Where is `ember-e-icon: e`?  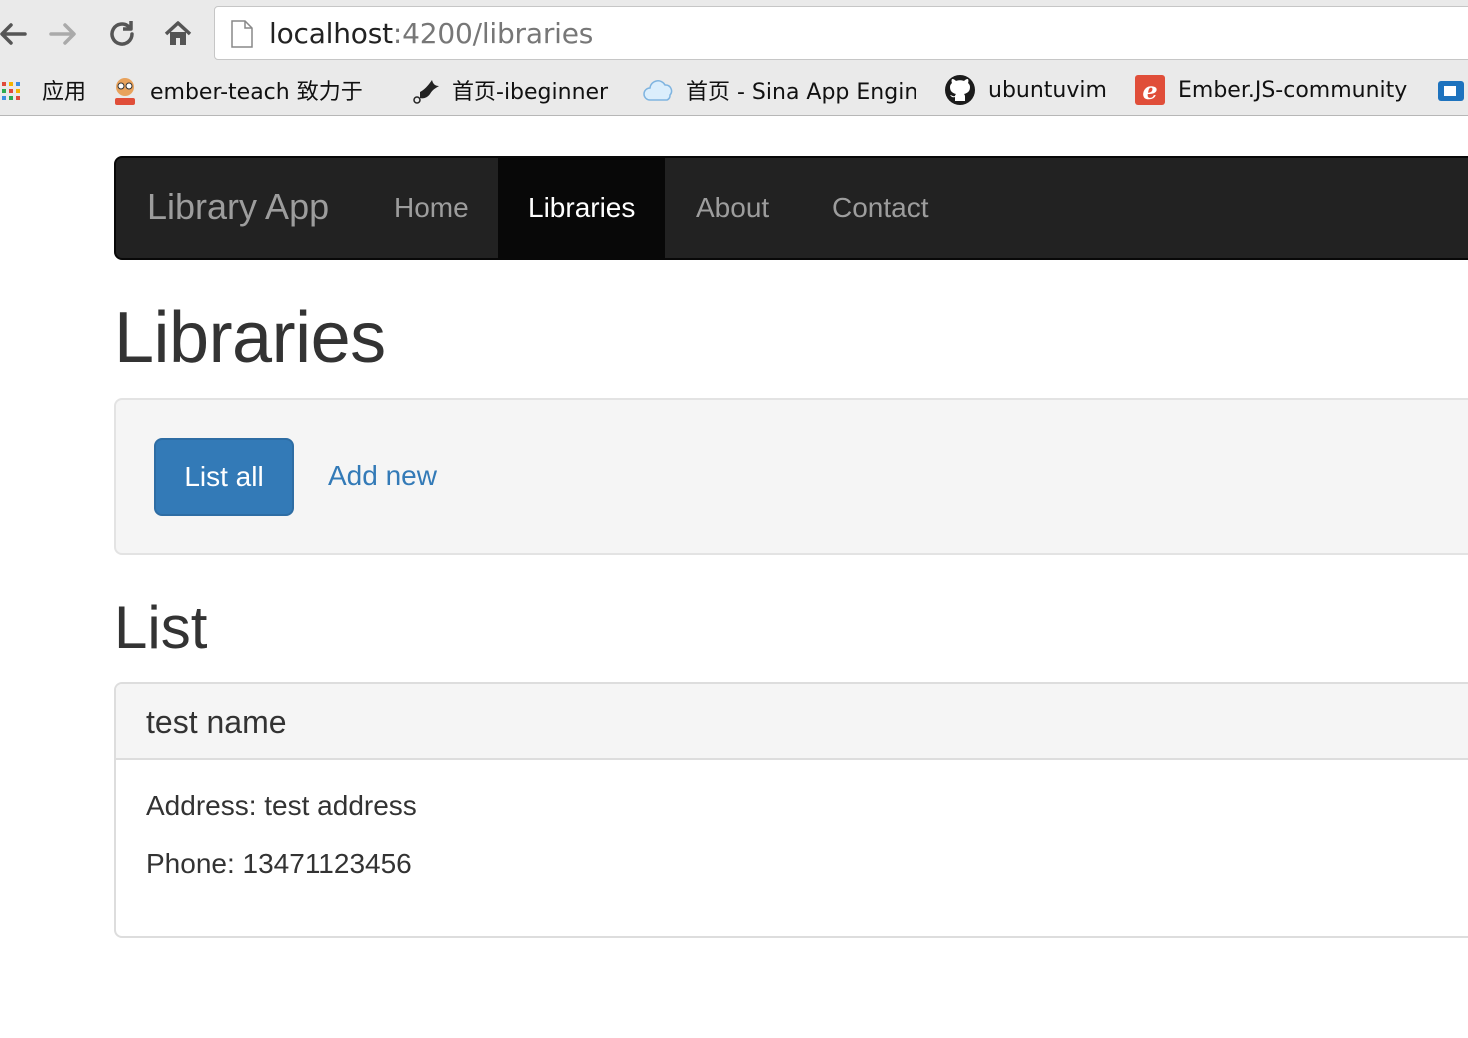 ember-e-icon: e is located at coordinates (1150, 90).